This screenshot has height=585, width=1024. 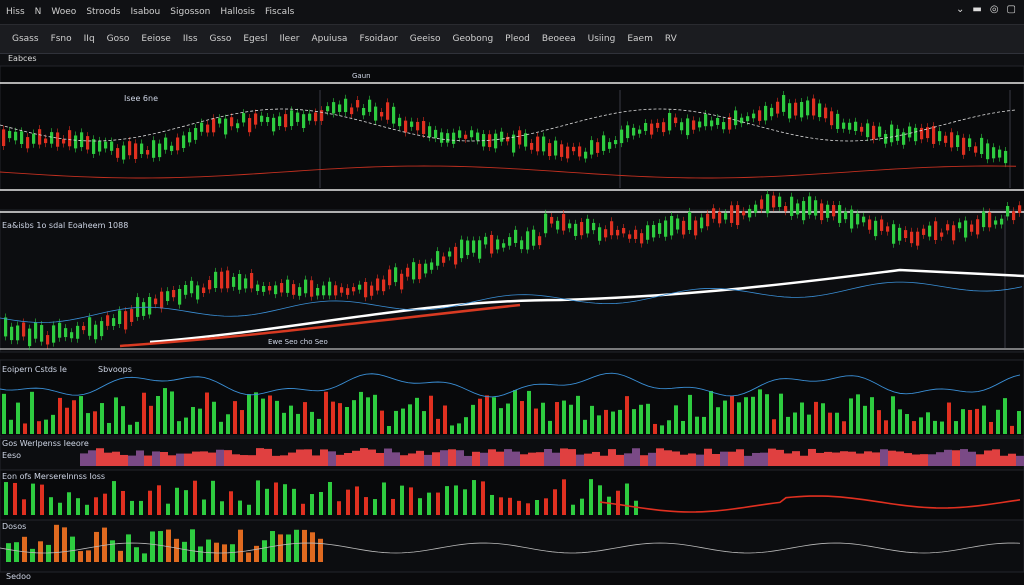 I want to click on panel5-label: Eon ofs Merserelnnss Ioss, so click(x=54, y=476).